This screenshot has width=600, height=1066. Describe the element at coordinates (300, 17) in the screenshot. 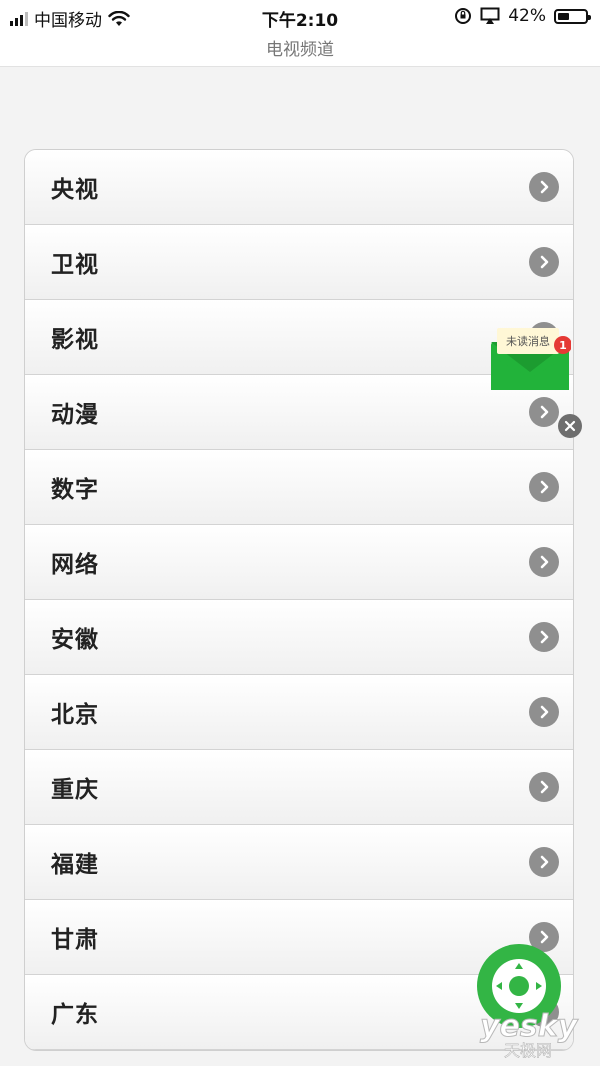

I see `status-bar: 中国移动 下午2:10 42%` at that location.